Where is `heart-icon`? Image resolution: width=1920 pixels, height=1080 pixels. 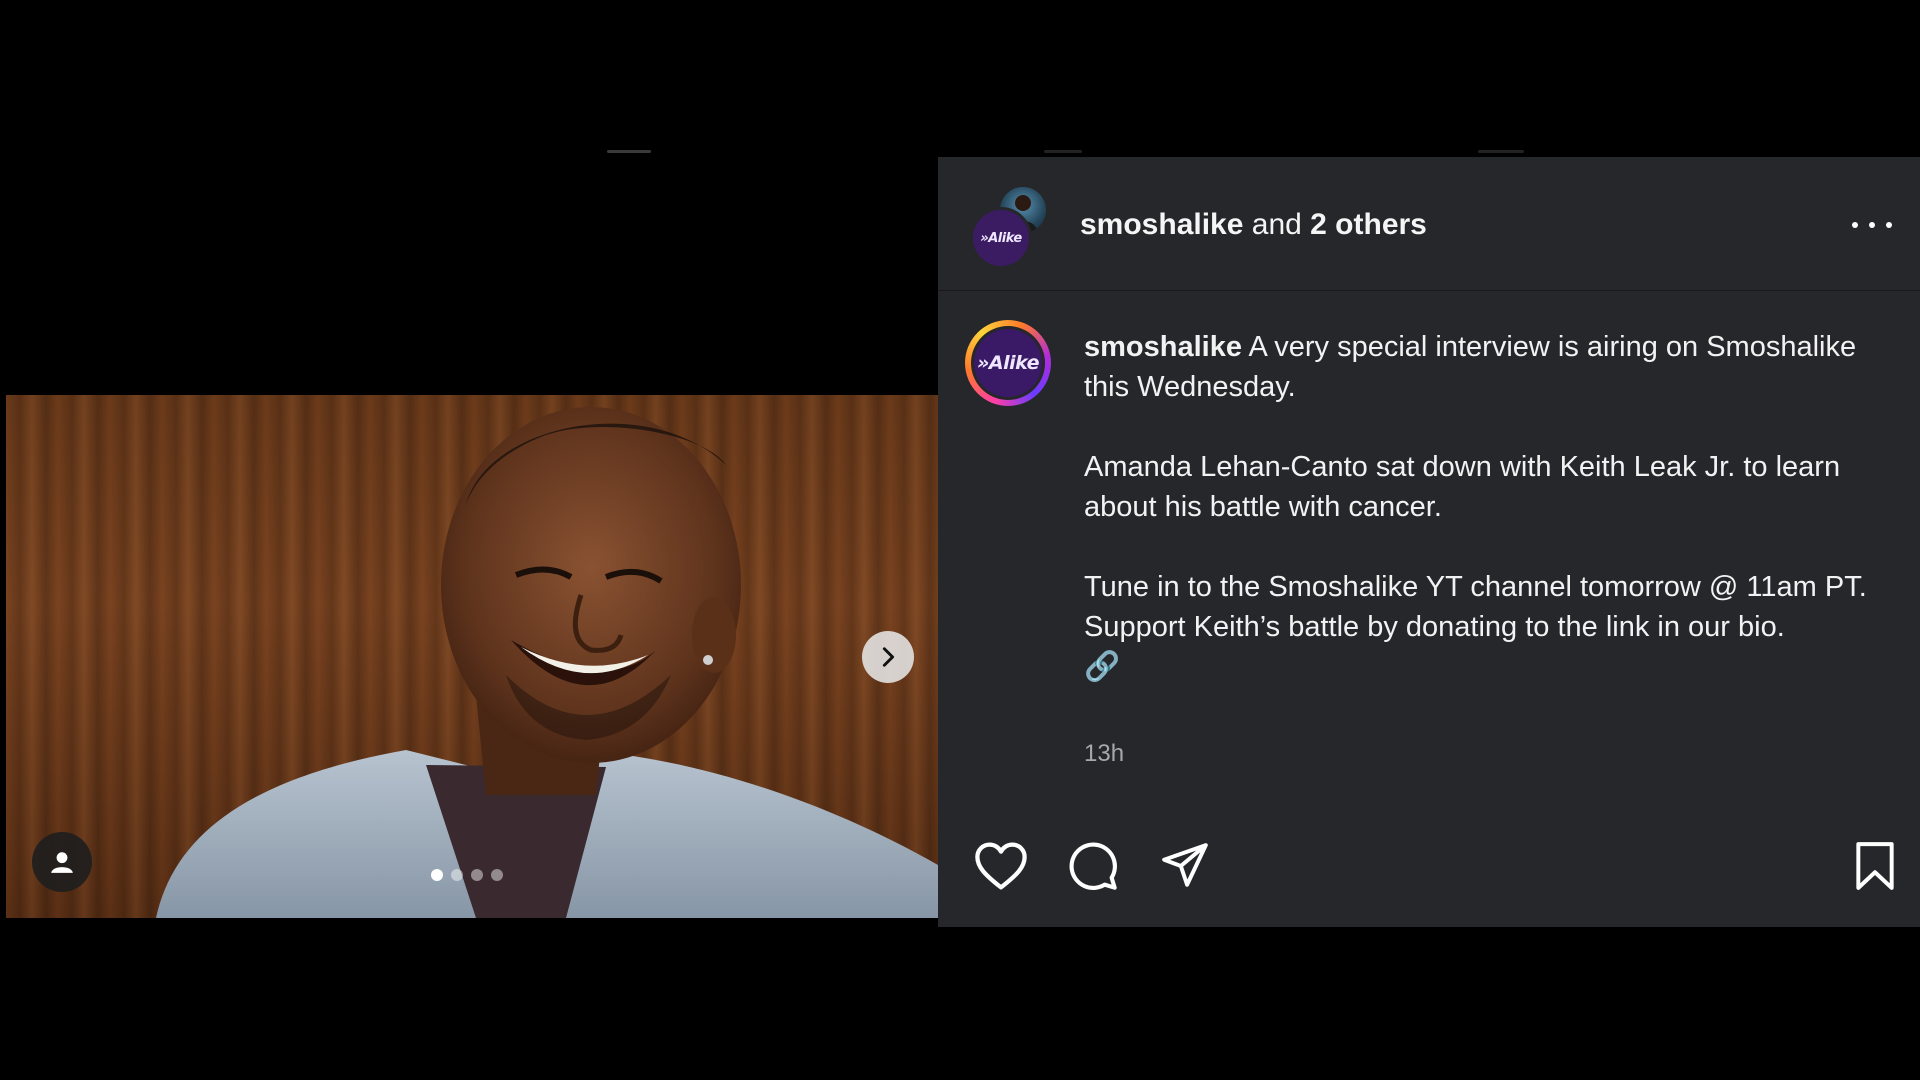
heart-icon is located at coordinates (1001, 866).